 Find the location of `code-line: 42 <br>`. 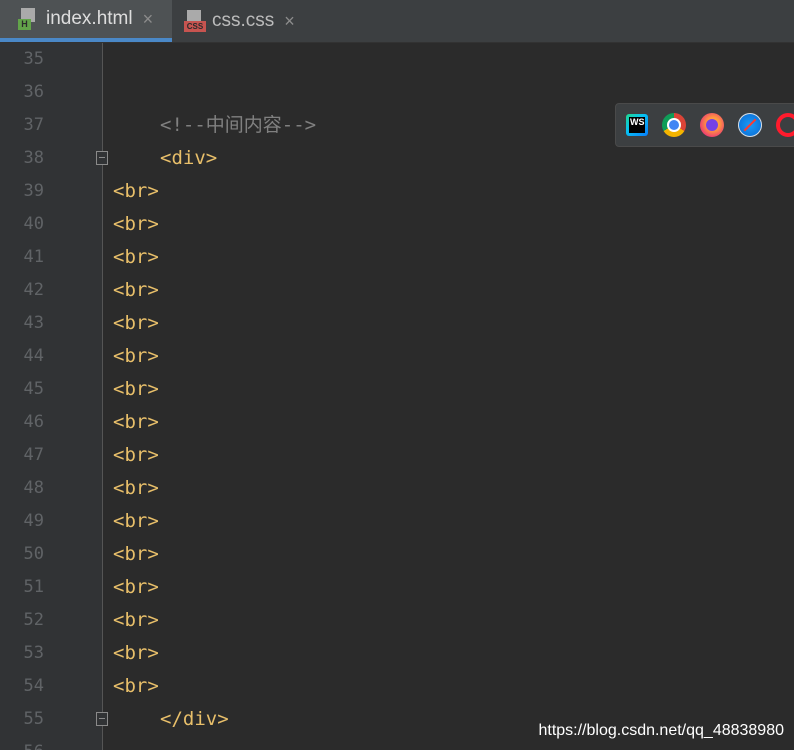

code-line: 42 <br> is located at coordinates (397, 290).